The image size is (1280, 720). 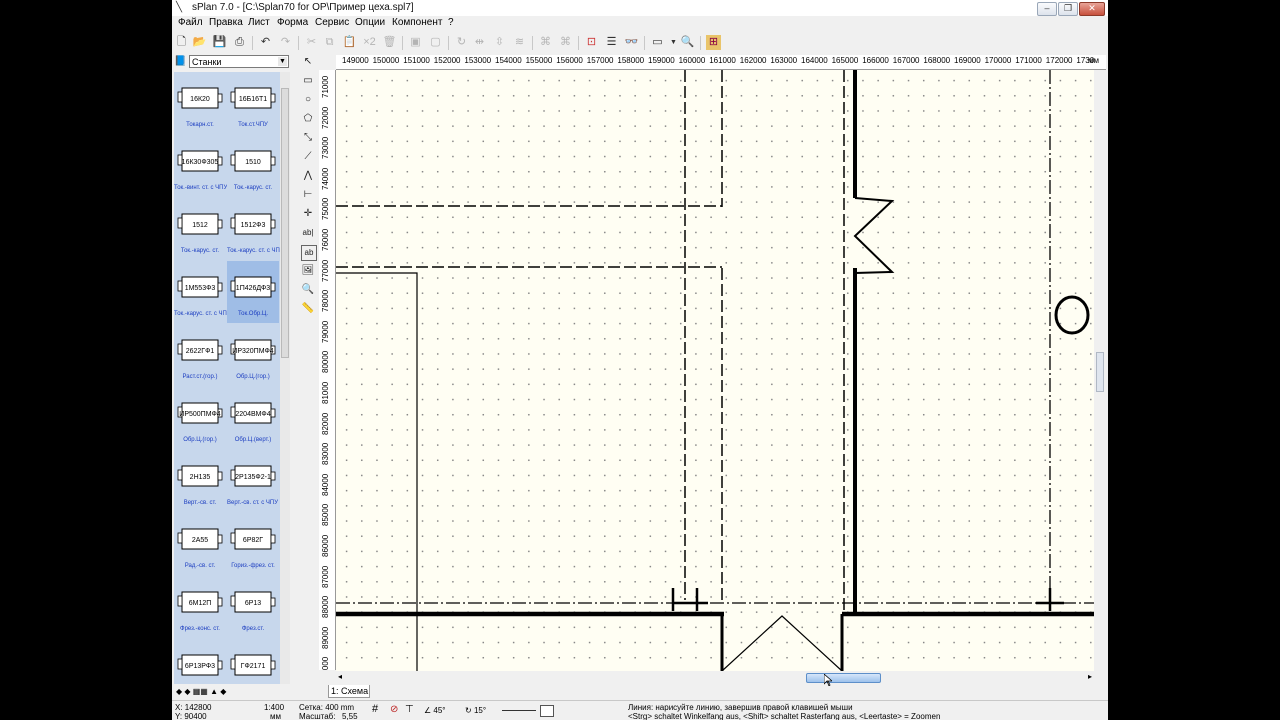 What do you see at coordinates (308, 195) in the screenshot?
I see `dimension-icon: ⊢` at bounding box center [308, 195].